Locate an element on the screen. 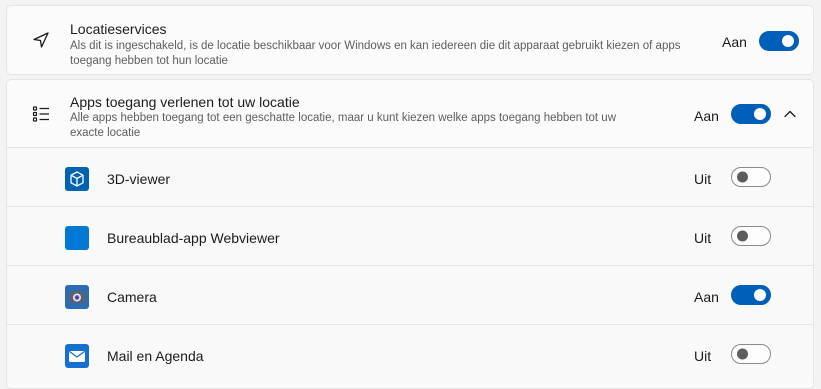 This screenshot has height=389, width=821. app-name: Camera is located at coordinates (132, 297).